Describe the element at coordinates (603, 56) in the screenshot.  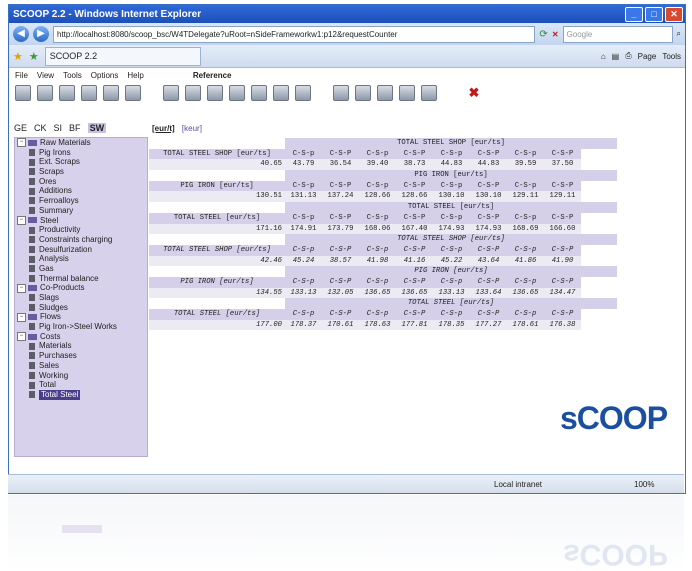
I see `home-icon: ⌂` at that location.